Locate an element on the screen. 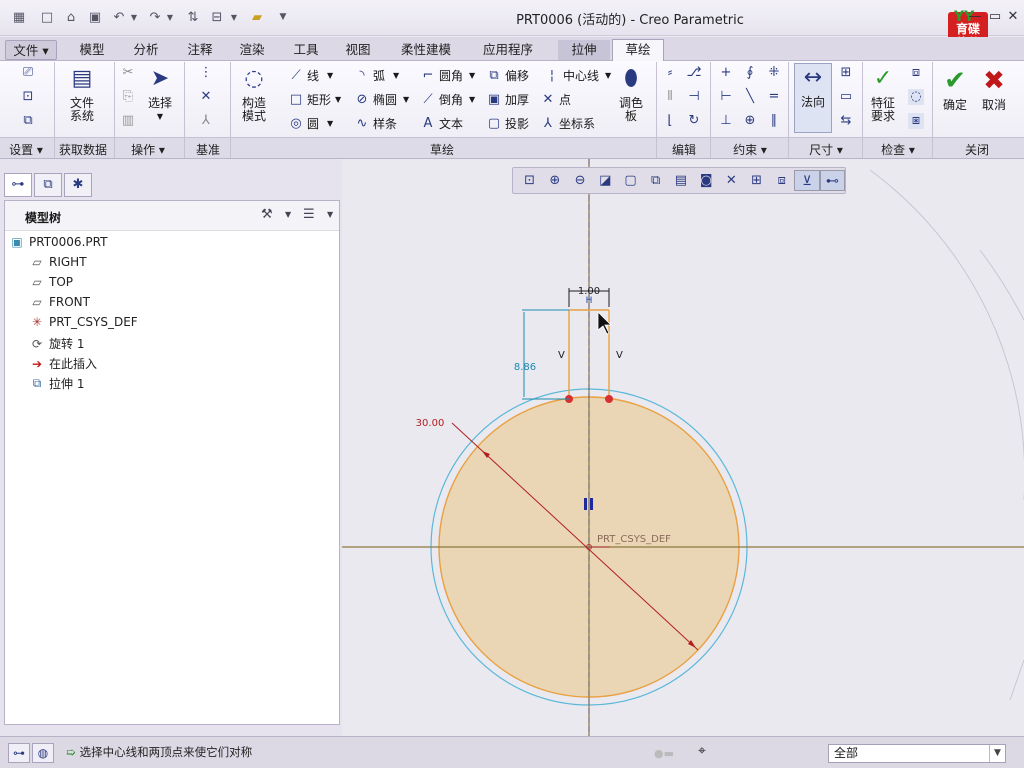 The image size is (1024, 768). palette-button: ⬮ 调色 板 is located at coordinates (631, 94).